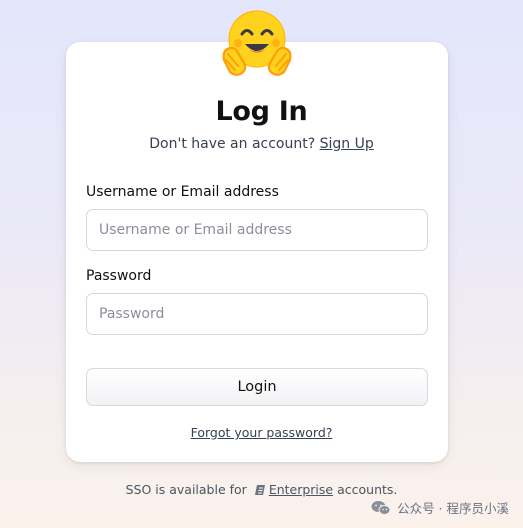 This screenshot has width=523, height=528. Describe the element at coordinates (367, 489) in the screenshot. I see `sso-suffix: accounts.` at that location.